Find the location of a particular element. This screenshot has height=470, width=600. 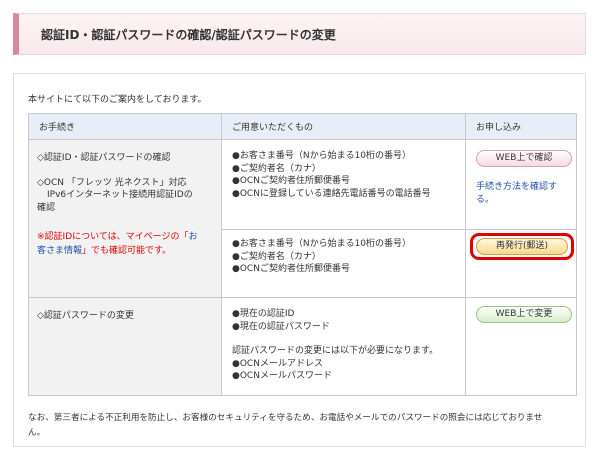

procedure-help-link: 手続き方法を確認す る。 is located at coordinates (522, 194).